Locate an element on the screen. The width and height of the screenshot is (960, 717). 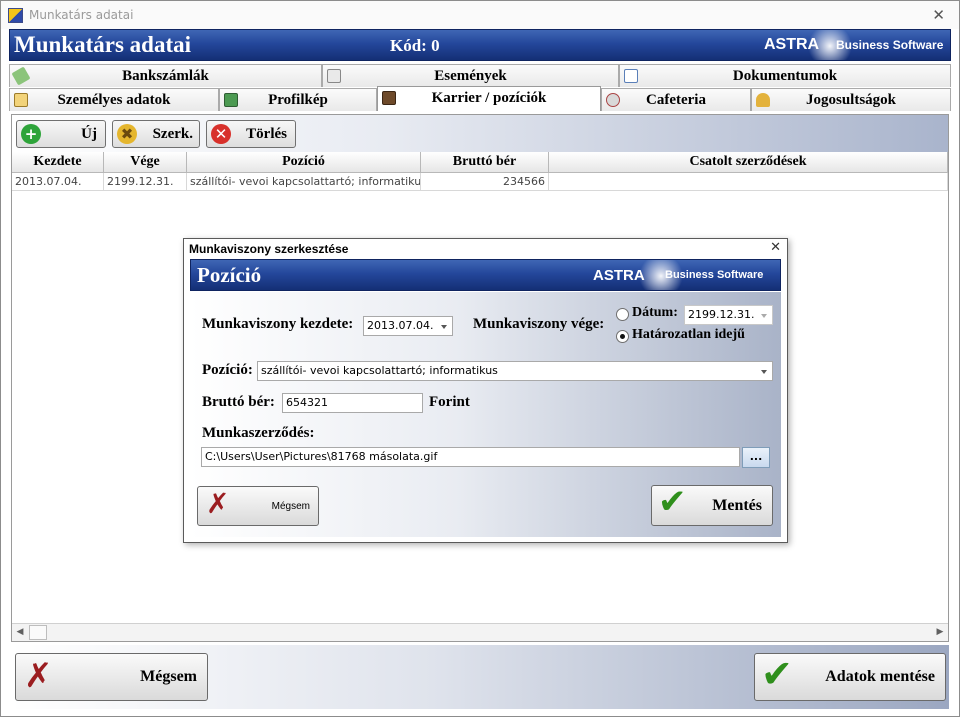
tab-label: Karrier / pozíciók is located at coordinates (489, 98).